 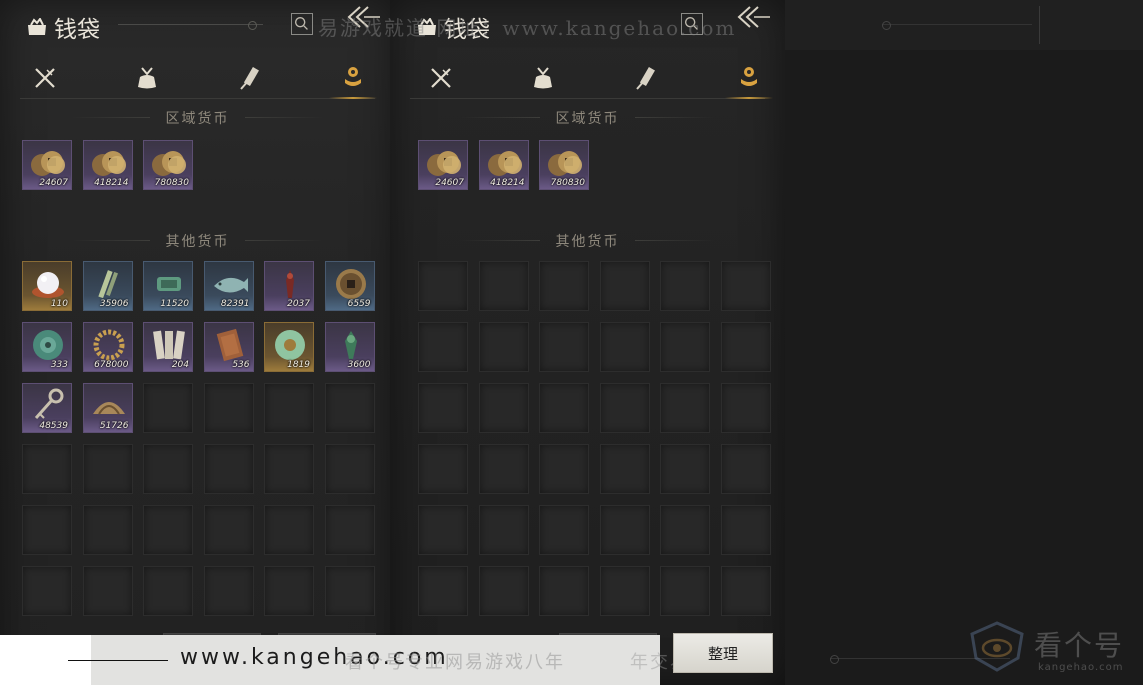 What do you see at coordinates (349, 347) in the screenshot?
I see `other-currency-slot: 3600` at bounding box center [349, 347].